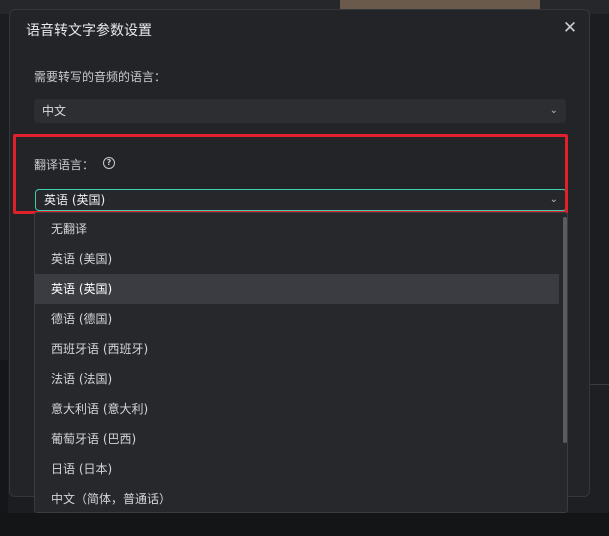 The image size is (609, 536). Describe the element at coordinates (300, 111) in the screenshot. I see `source-language-select: 中文 ⌄` at that location.